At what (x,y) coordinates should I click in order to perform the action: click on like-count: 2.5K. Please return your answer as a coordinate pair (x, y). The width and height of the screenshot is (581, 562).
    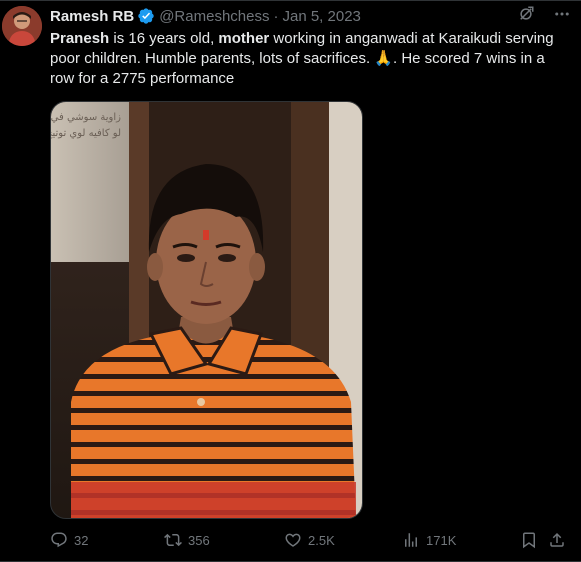
    Looking at the image, I should click on (321, 540).